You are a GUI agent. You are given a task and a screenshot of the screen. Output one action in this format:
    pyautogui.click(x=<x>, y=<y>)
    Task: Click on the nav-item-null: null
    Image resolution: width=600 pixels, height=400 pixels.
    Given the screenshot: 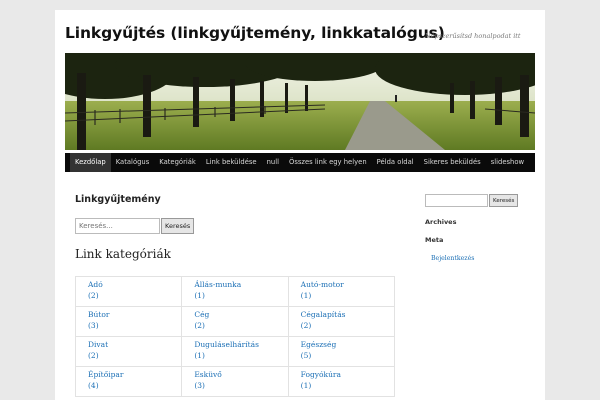 What is the action you would take?
    pyautogui.click(x=273, y=162)
    